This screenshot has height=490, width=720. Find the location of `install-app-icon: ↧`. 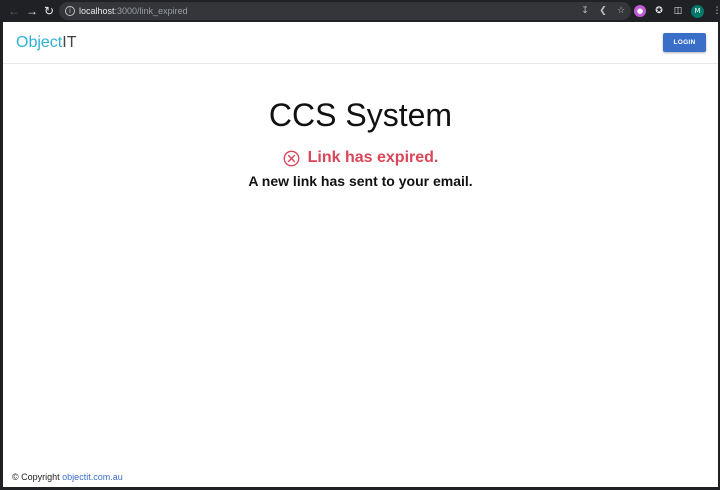

install-app-icon: ↧ is located at coordinates (585, 11).